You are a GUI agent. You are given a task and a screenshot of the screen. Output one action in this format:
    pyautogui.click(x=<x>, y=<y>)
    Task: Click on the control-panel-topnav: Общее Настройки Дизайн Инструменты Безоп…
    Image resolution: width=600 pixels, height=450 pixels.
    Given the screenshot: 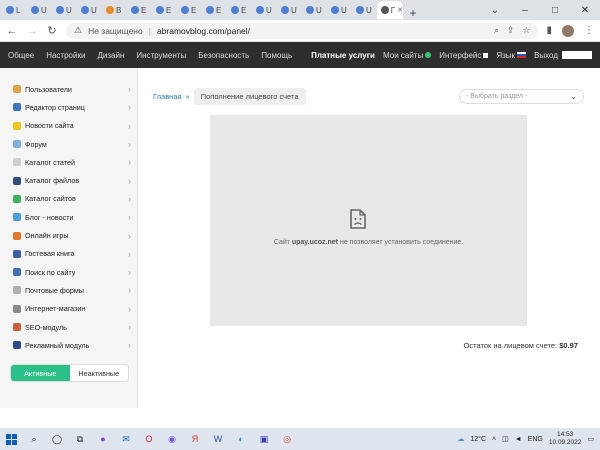 What is the action you would take?
    pyautogui.click(x=300, y=55)
    